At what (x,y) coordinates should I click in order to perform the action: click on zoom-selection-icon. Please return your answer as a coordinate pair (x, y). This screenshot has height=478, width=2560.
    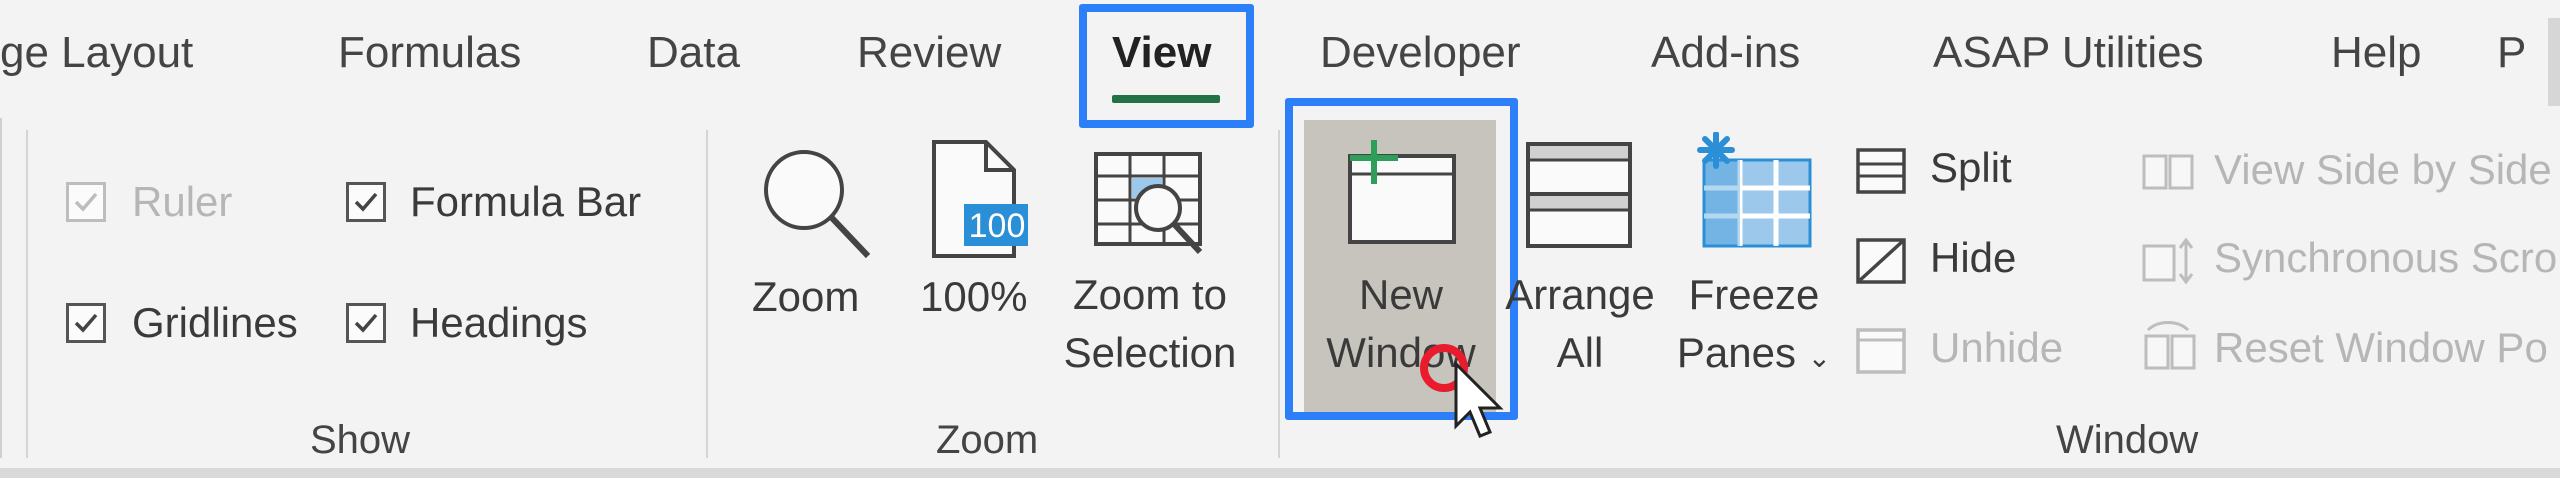
    Looking at the image, I should click on (1148, 203).